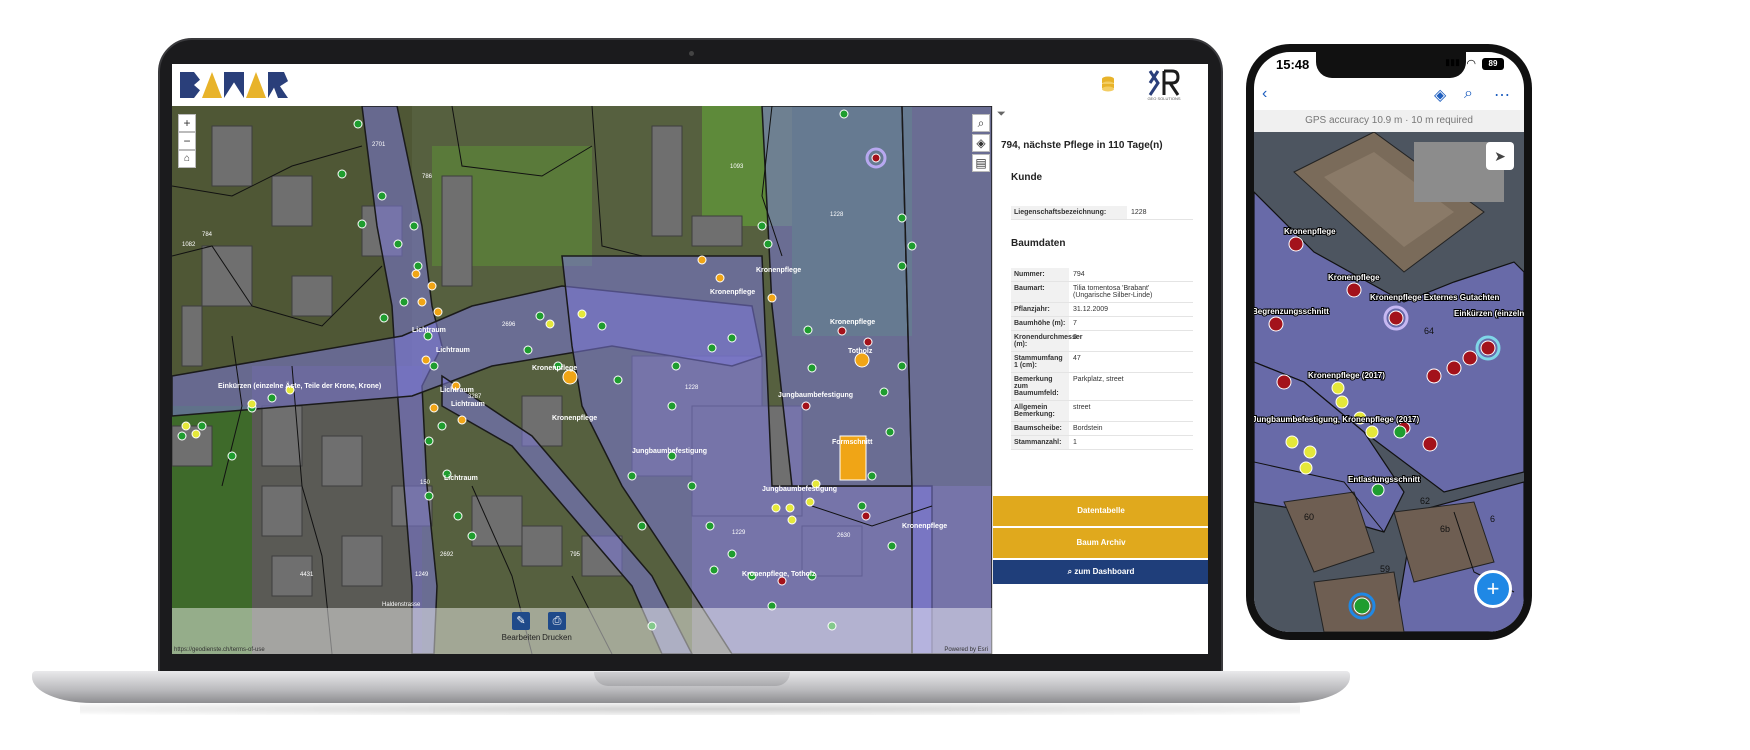 The height and width of the screenshot is (750, 1750). What do you see at coordinates (189, 245) in the screenshot?
I see `svg-text: 1082` at bounding box center [189, 245].